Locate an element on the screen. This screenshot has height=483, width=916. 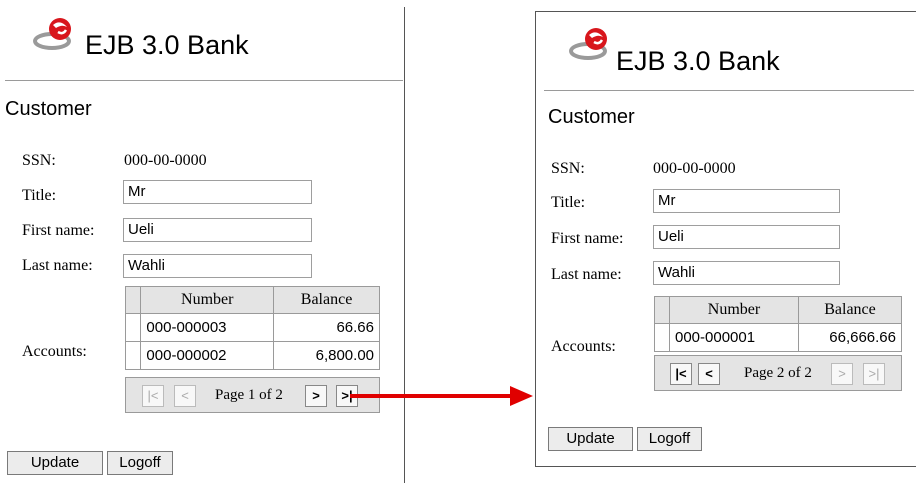
table-pager: |< < Page 2 of 2 > >| is located at coordinates (778, 373).